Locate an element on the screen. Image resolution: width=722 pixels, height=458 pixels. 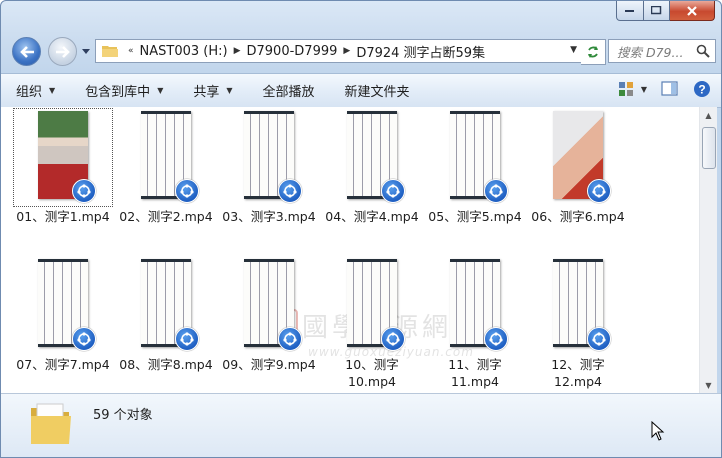
file-name: 03、测字3.mp4 is located at coordinates (269, 216).